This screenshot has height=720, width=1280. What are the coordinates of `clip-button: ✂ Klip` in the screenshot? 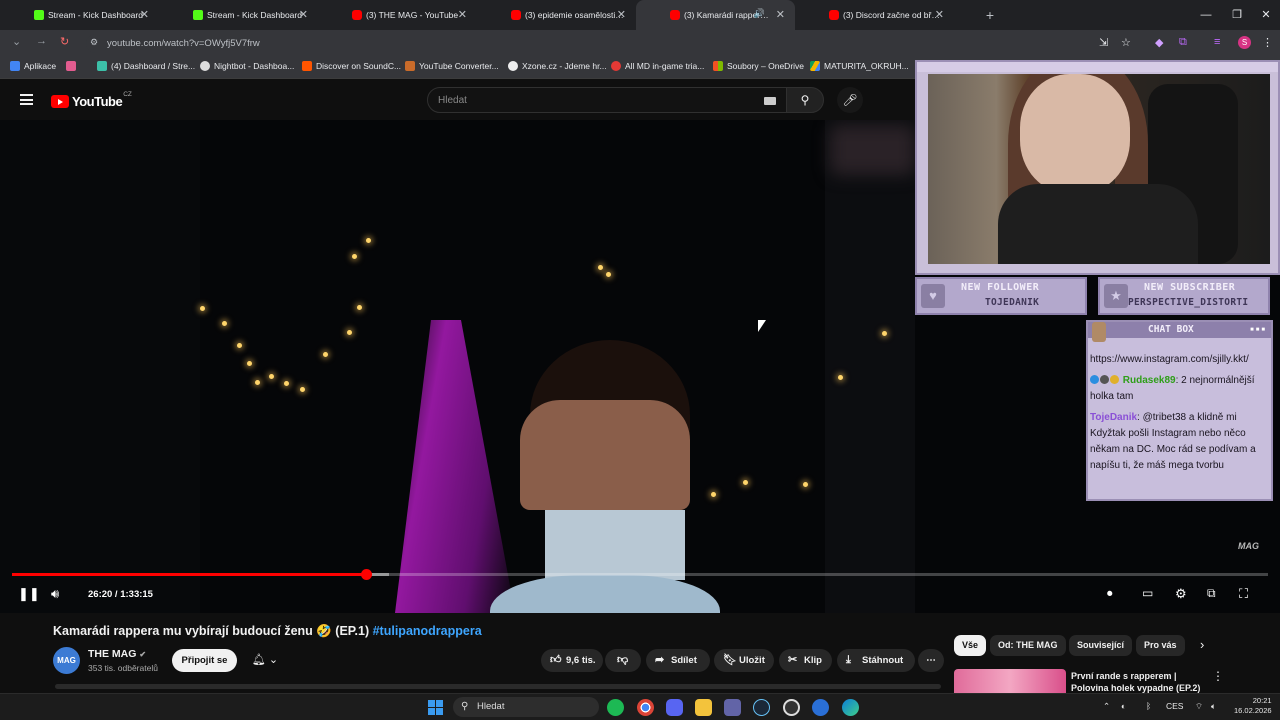 It's located at (805, 660).